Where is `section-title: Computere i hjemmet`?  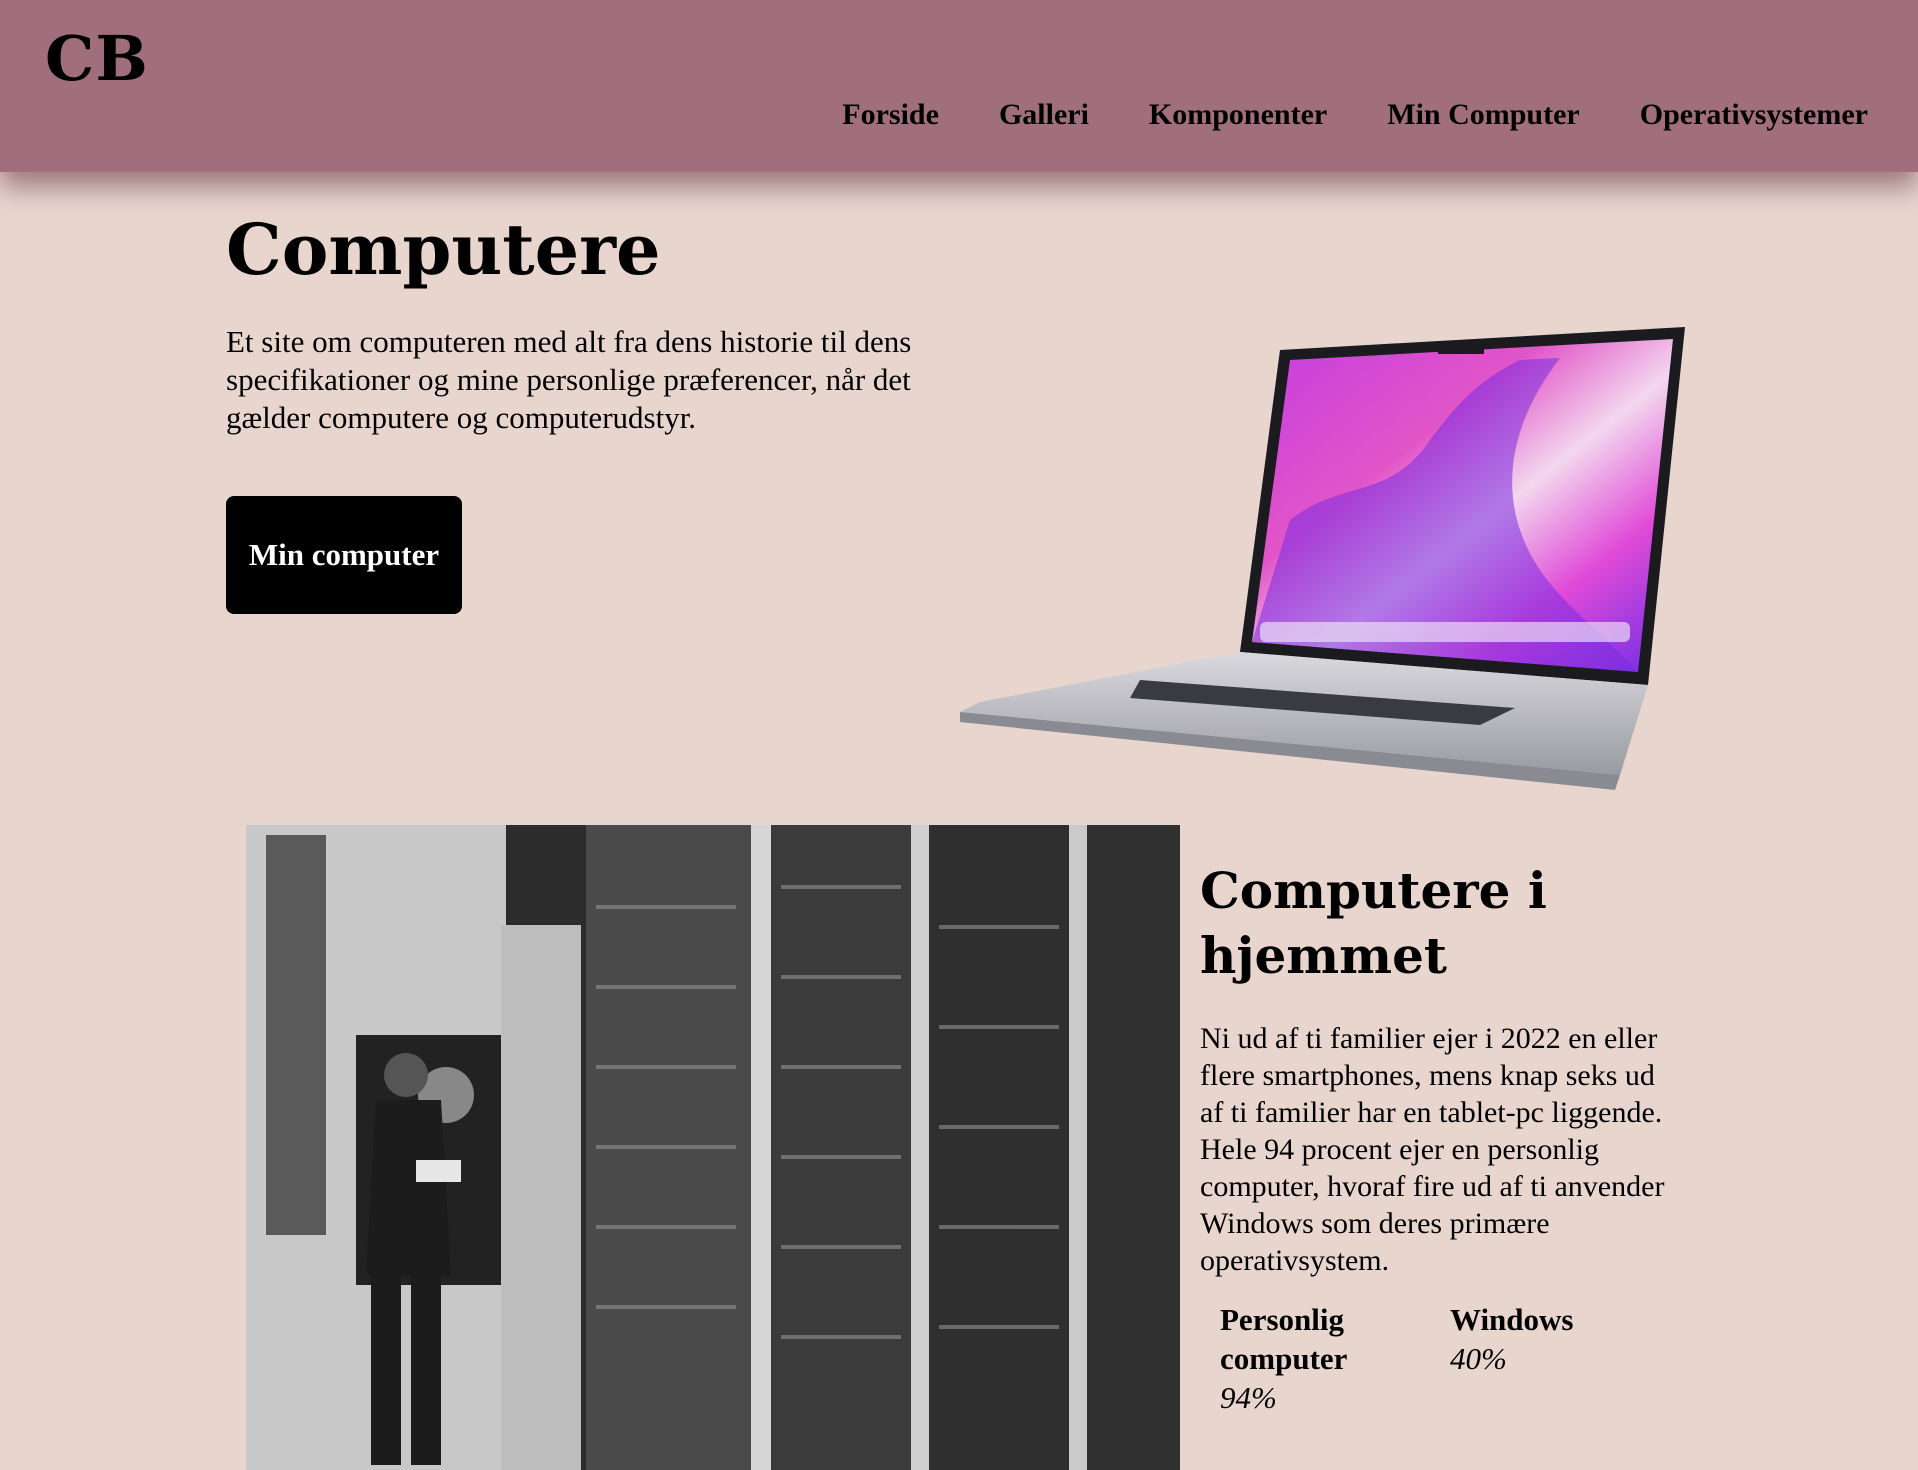
section-title: Computere i hjemmet is located at coordinates (1373, 923).